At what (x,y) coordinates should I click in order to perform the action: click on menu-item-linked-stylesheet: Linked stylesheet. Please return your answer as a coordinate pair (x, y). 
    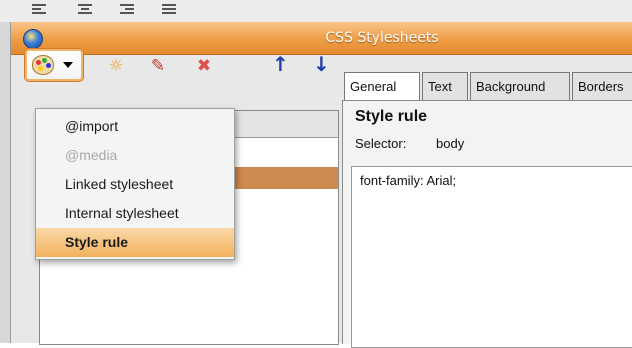
    Looking at the image, I should click on (135, 184).